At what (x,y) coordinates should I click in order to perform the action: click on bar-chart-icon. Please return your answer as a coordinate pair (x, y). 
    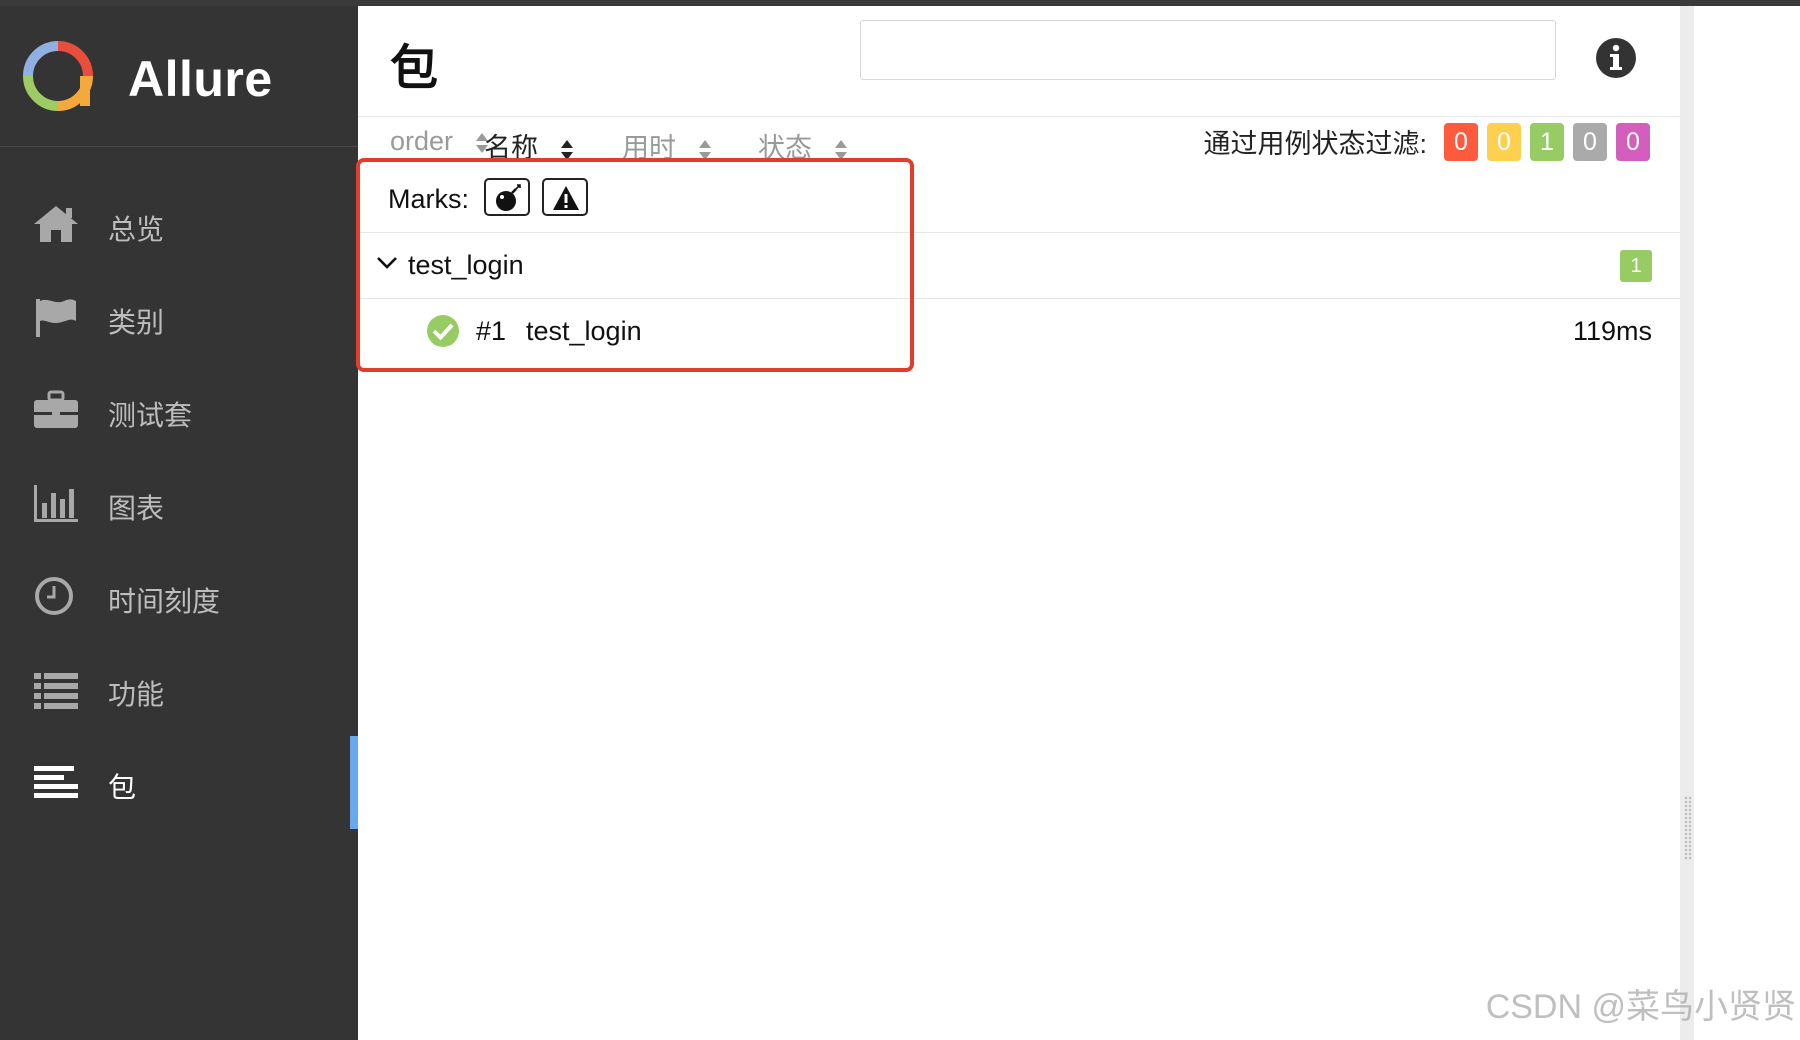
    Looking at the image, I should click on (56, 503).